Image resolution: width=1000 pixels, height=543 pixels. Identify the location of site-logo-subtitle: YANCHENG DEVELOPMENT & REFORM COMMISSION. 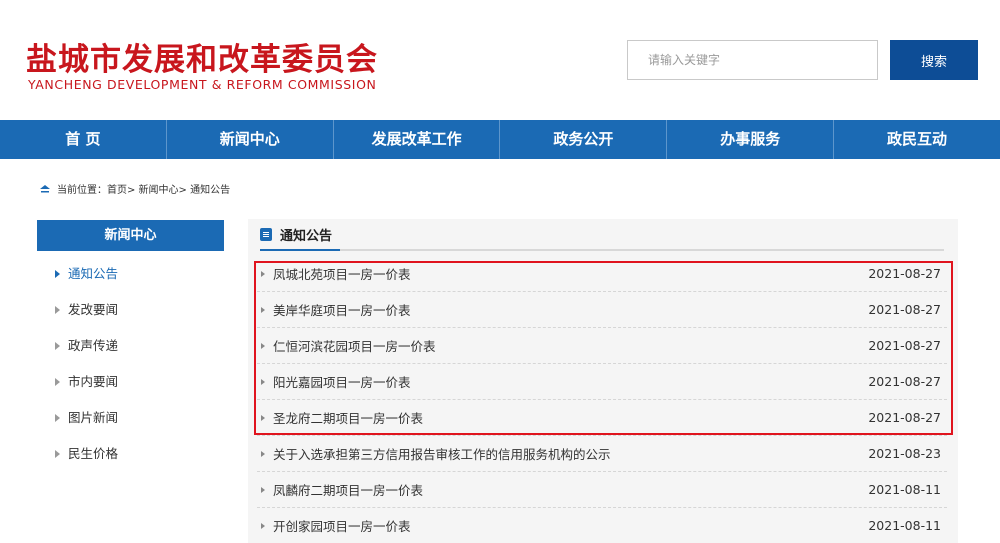
(202, 84).